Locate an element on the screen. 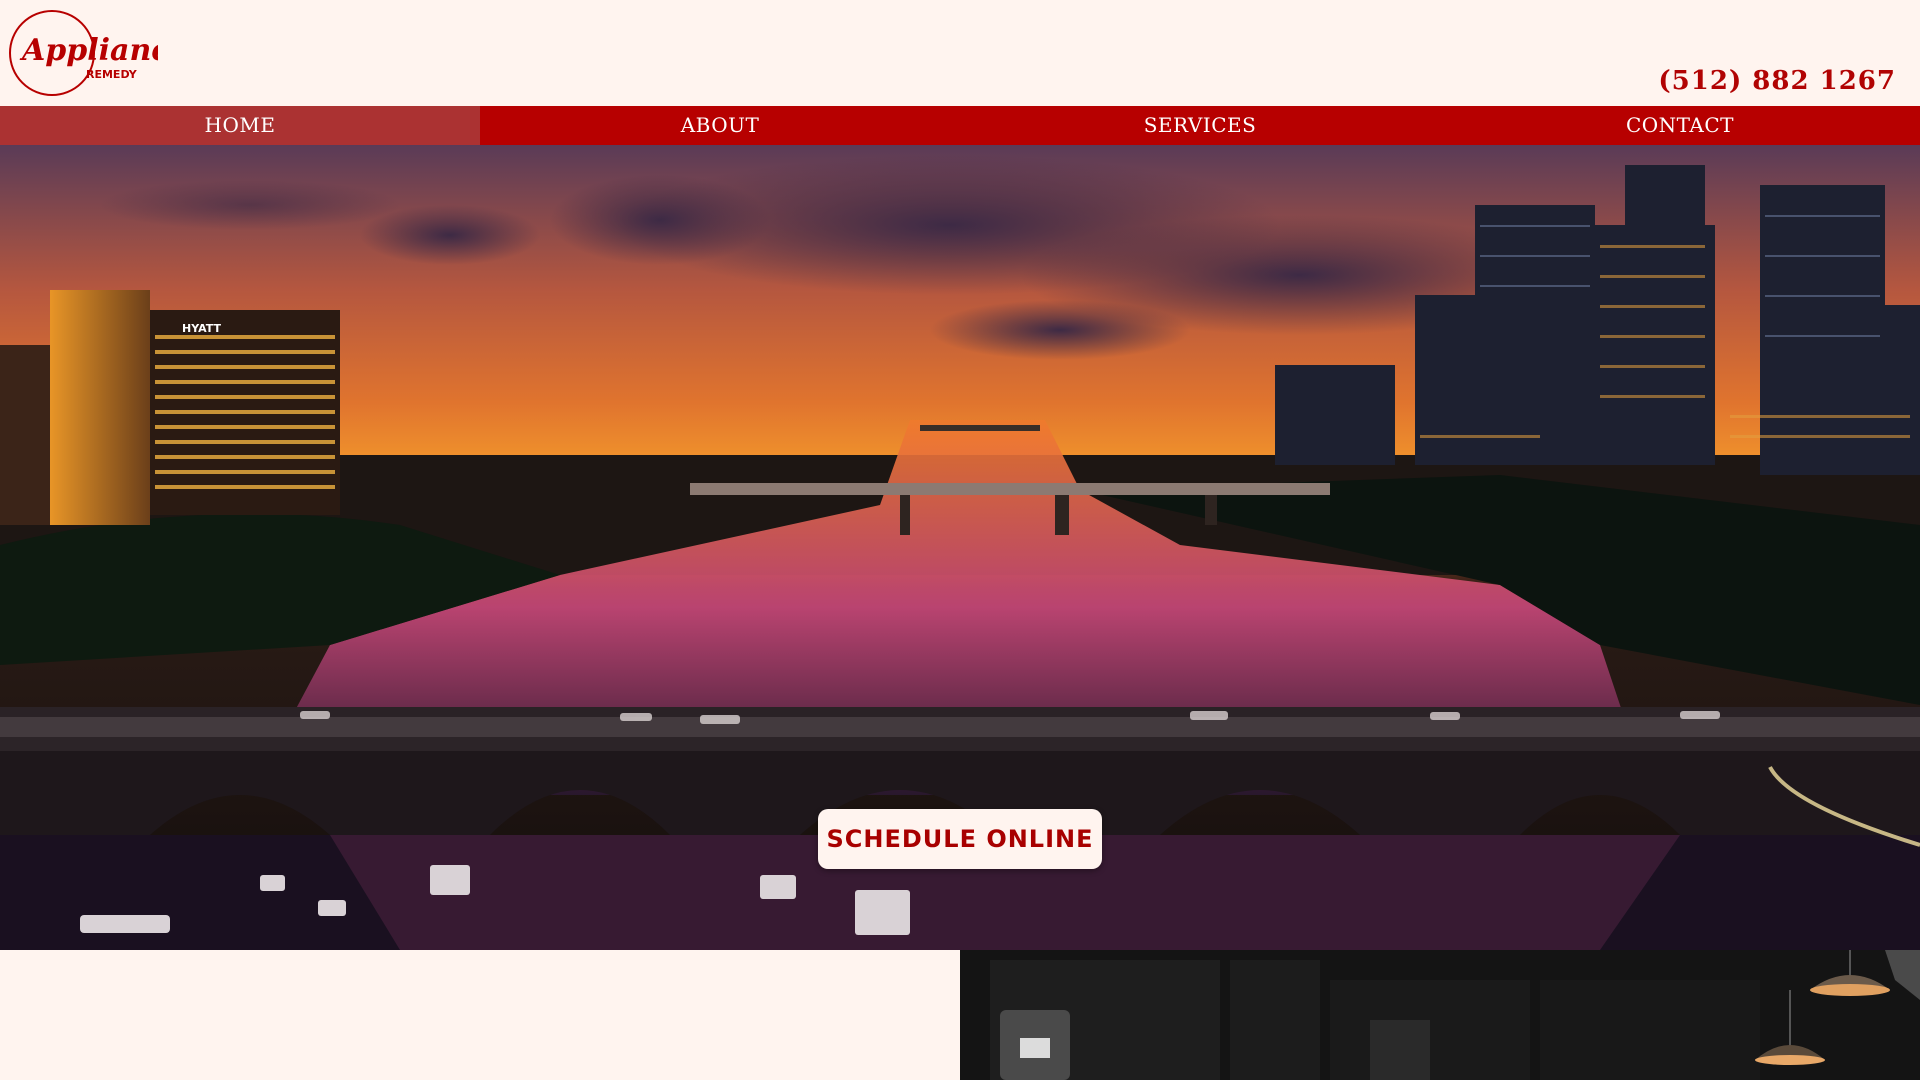  logo-text-top: Appliance is located at coordinates (88, 50).